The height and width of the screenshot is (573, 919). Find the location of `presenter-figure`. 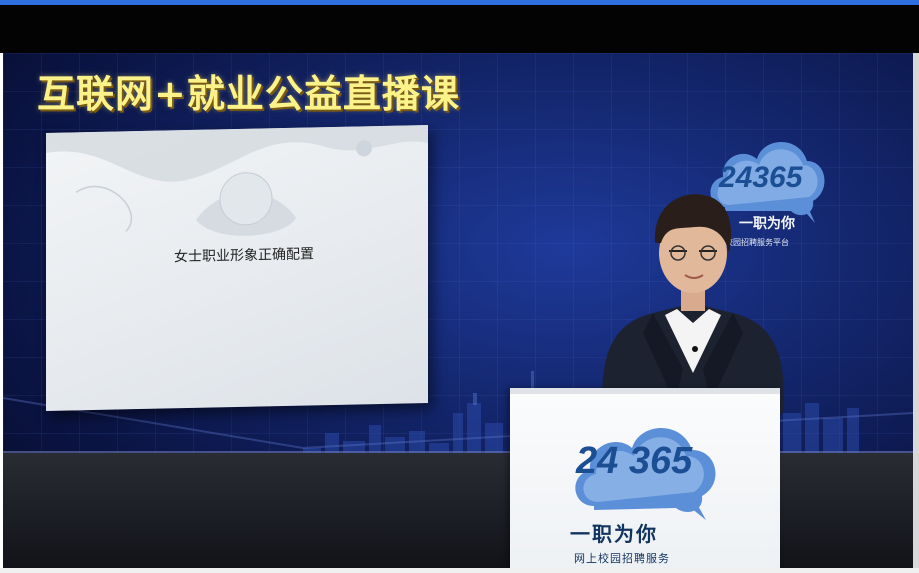

presenter-figure is located at coordinates (693, 303).